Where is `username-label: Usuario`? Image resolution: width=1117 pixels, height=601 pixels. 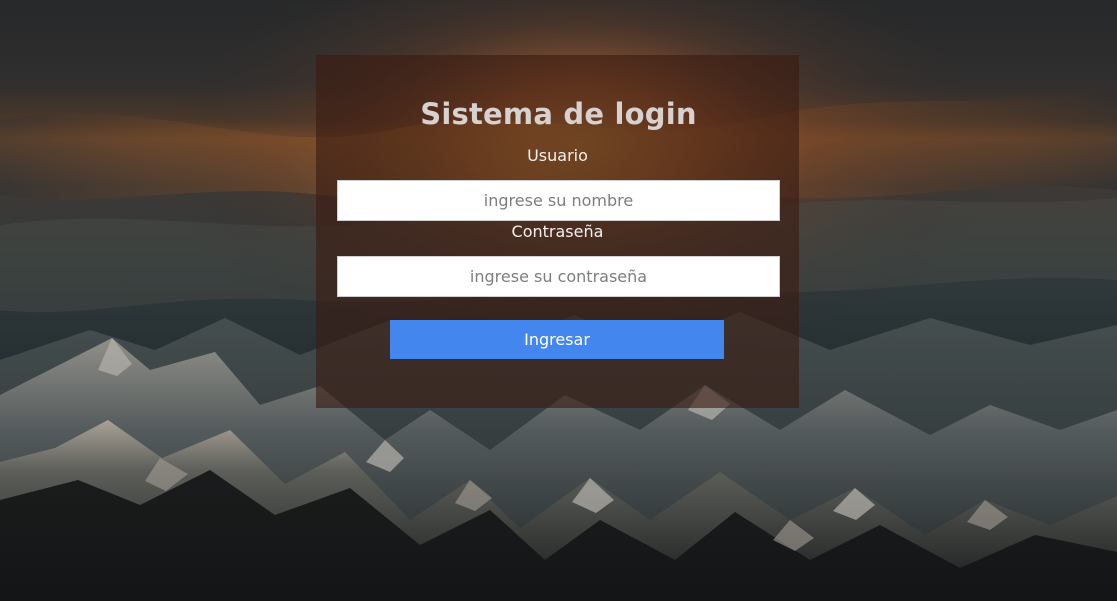 username-label: Usuario is located at coordinates (557, 155).